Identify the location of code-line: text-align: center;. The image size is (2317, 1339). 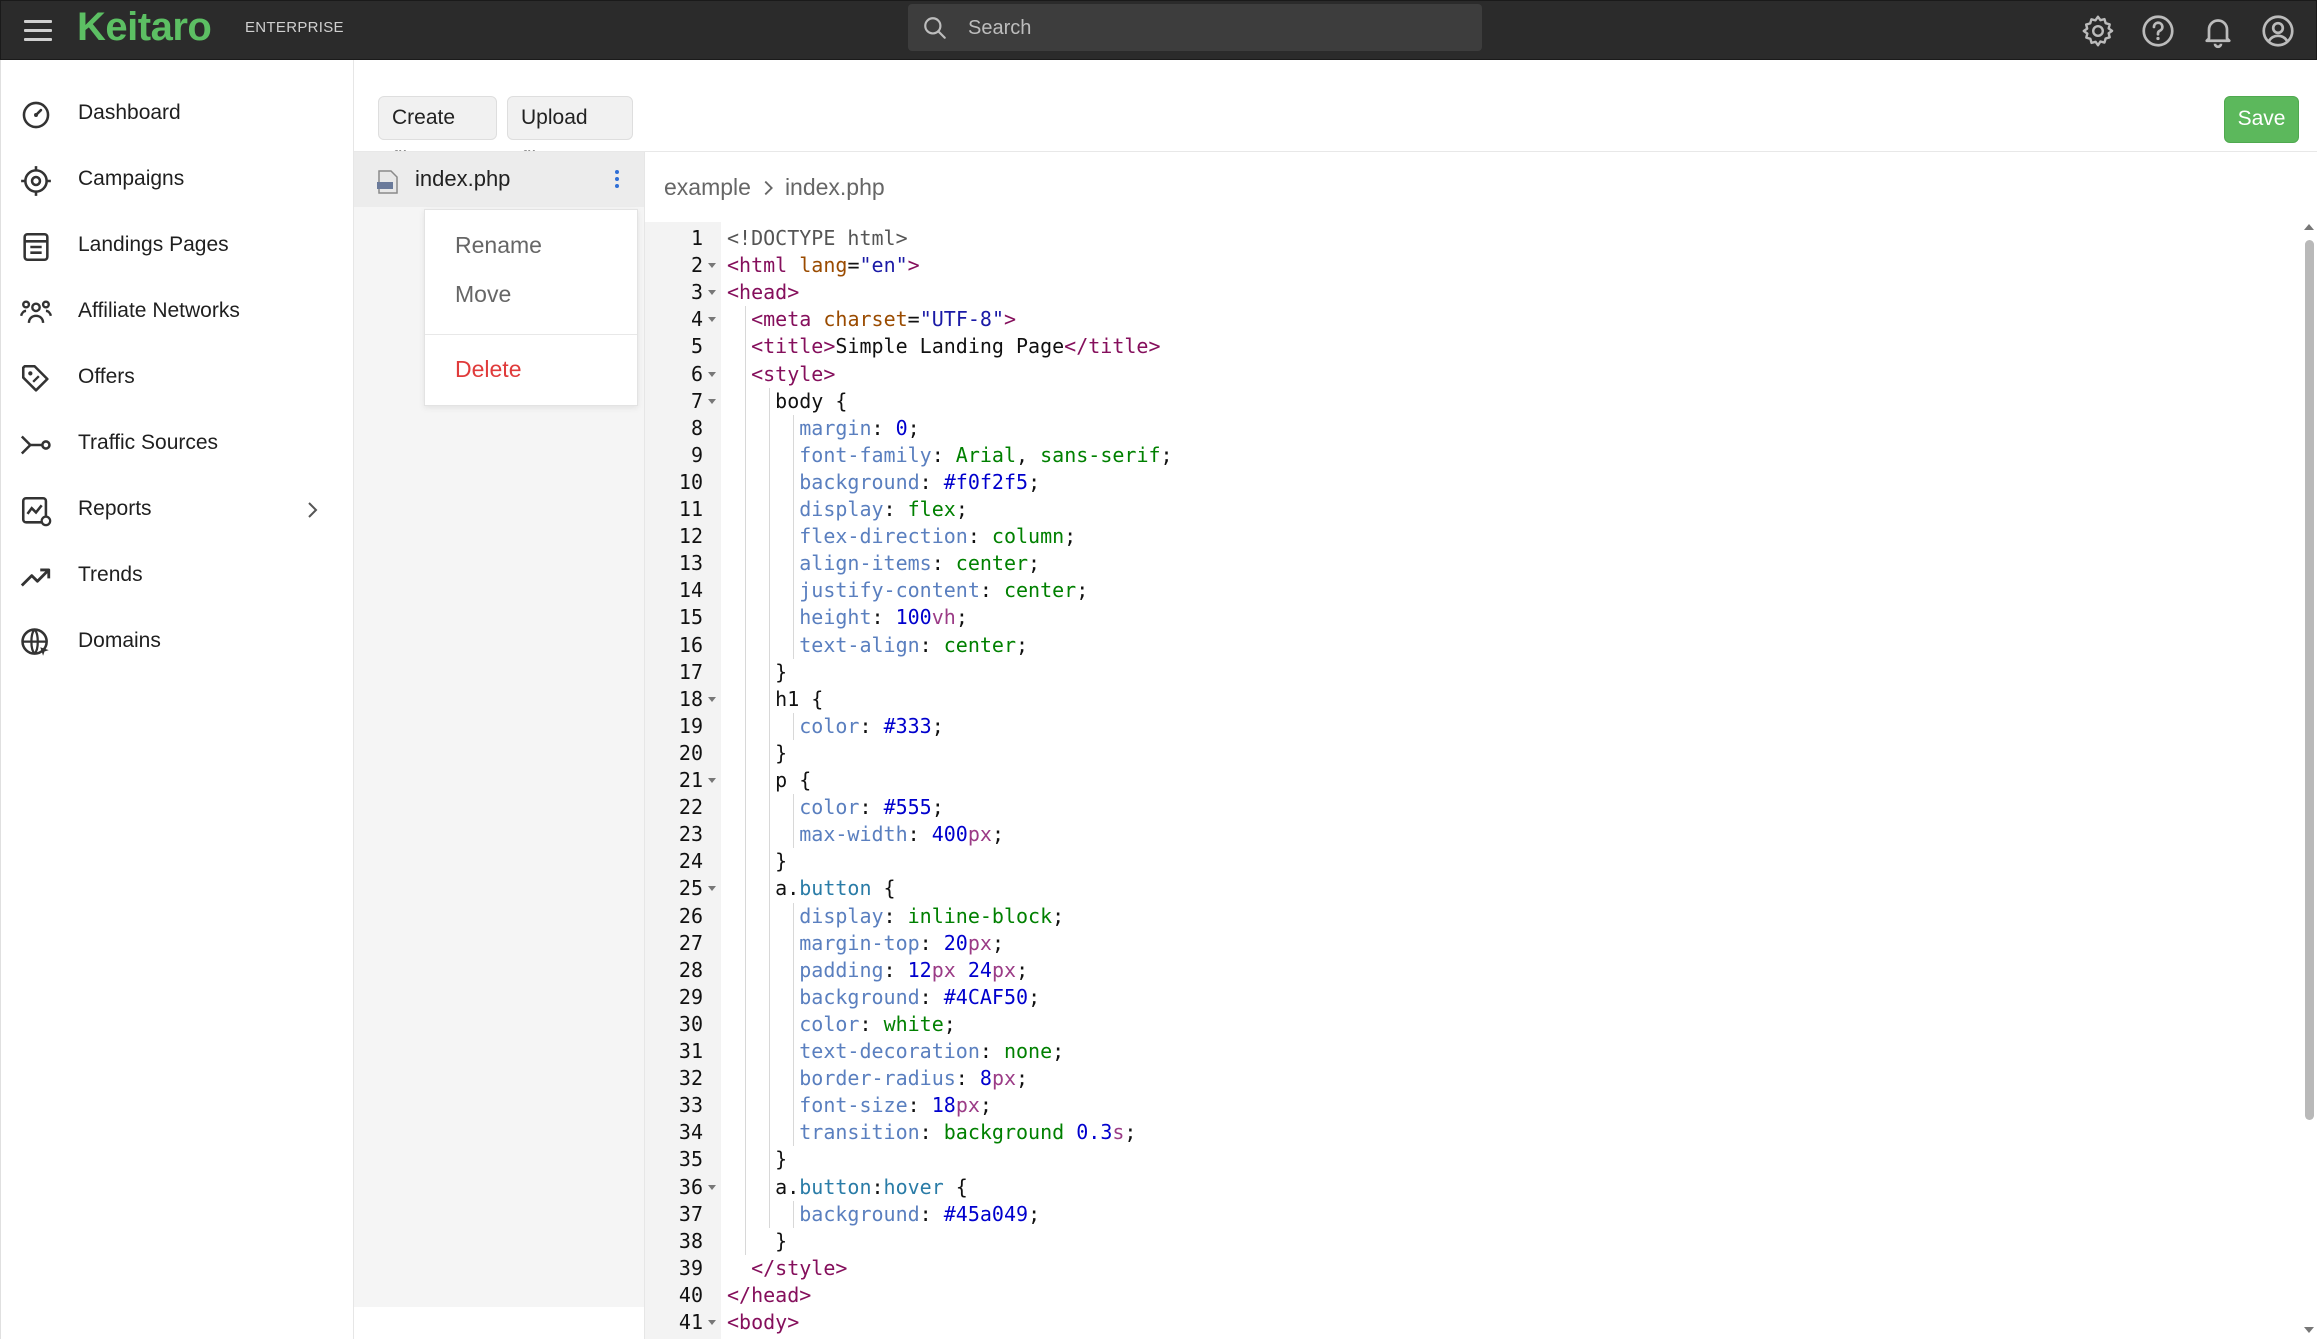
(914, 644).